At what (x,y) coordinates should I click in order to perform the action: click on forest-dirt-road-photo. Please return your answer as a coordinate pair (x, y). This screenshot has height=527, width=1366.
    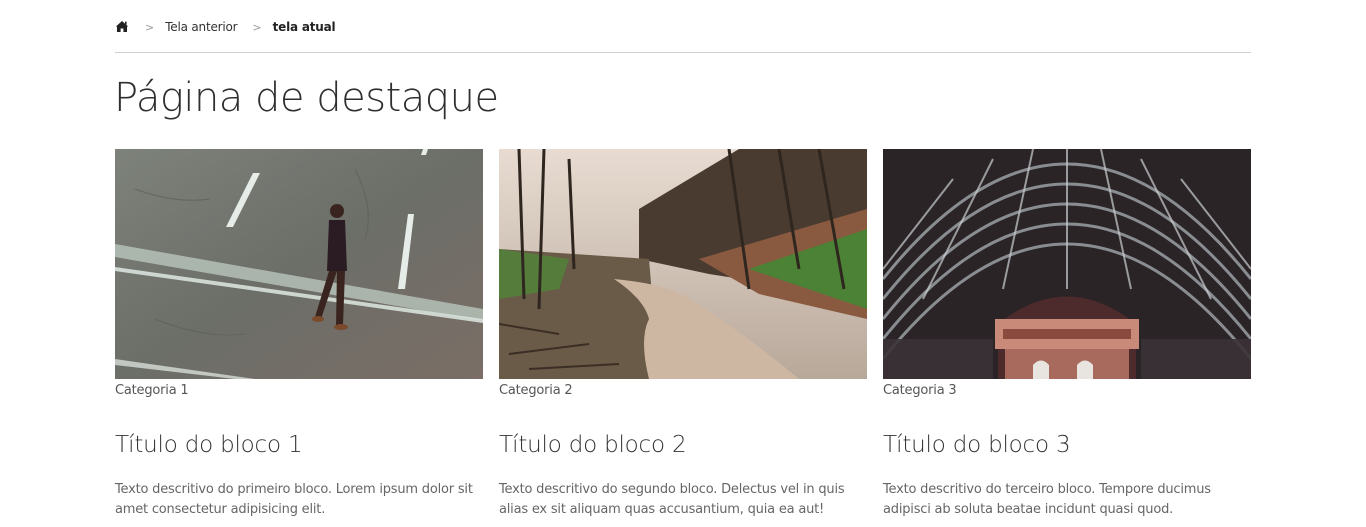
    Looking at the image, I should click on (683, 264).